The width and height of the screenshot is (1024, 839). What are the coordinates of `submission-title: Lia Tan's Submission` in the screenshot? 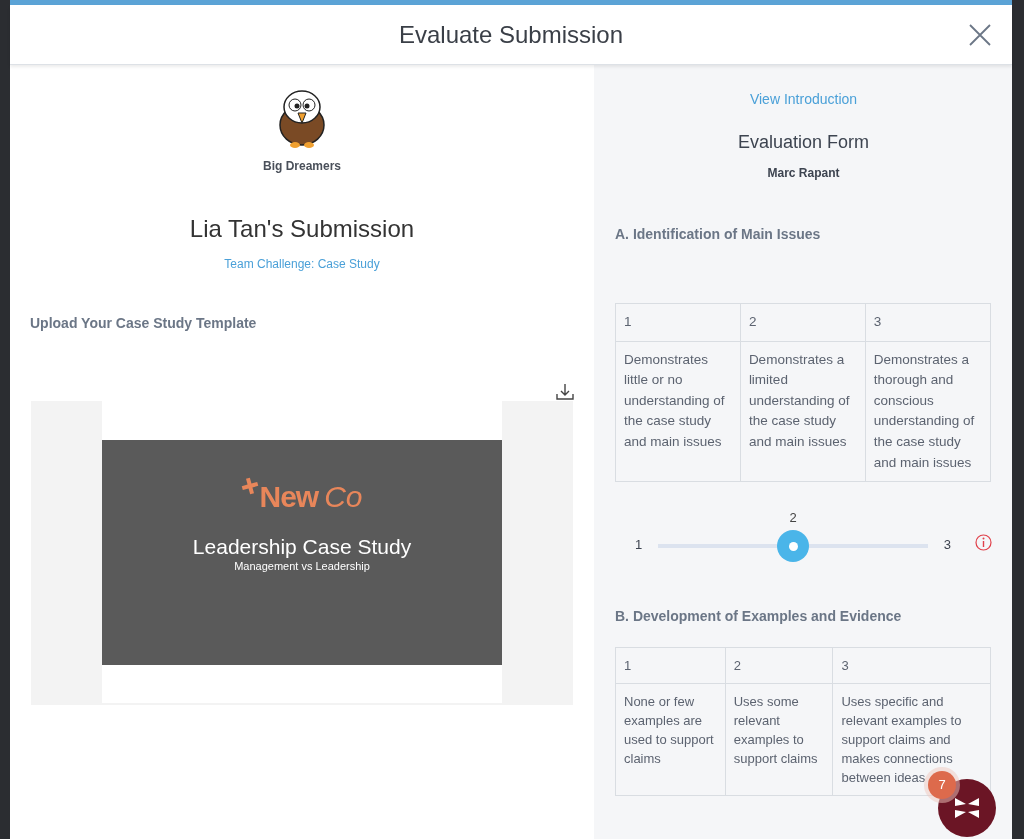 It's located at (302, 229).